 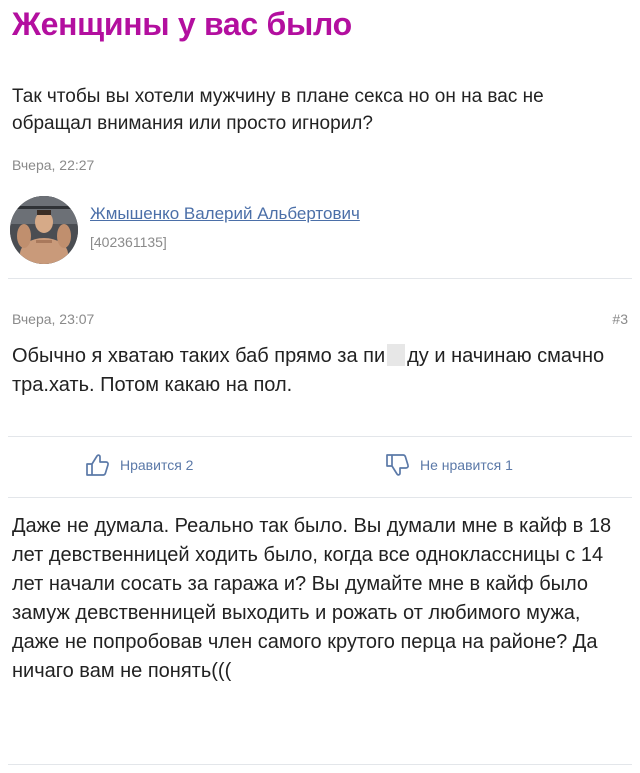 I want to click on censor-blur, so click(x=396, y=355).